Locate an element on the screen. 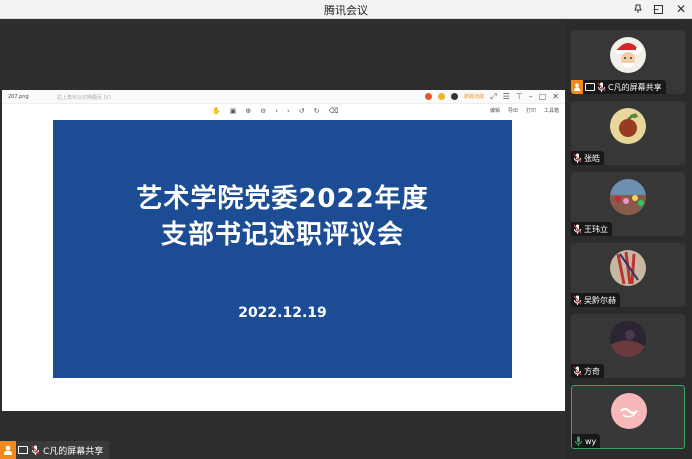  viewer-close-icon: ✕ is located at coordinates (555, 96).